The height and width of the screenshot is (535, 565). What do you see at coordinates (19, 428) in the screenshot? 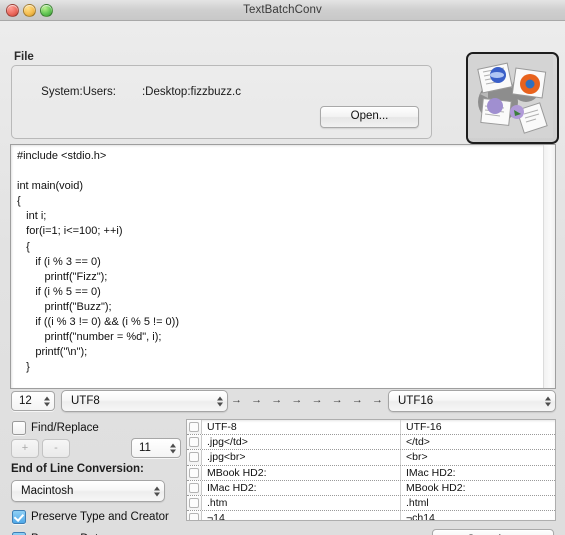
I see `find-replace-checkbox` at bounding box center [19, 428].